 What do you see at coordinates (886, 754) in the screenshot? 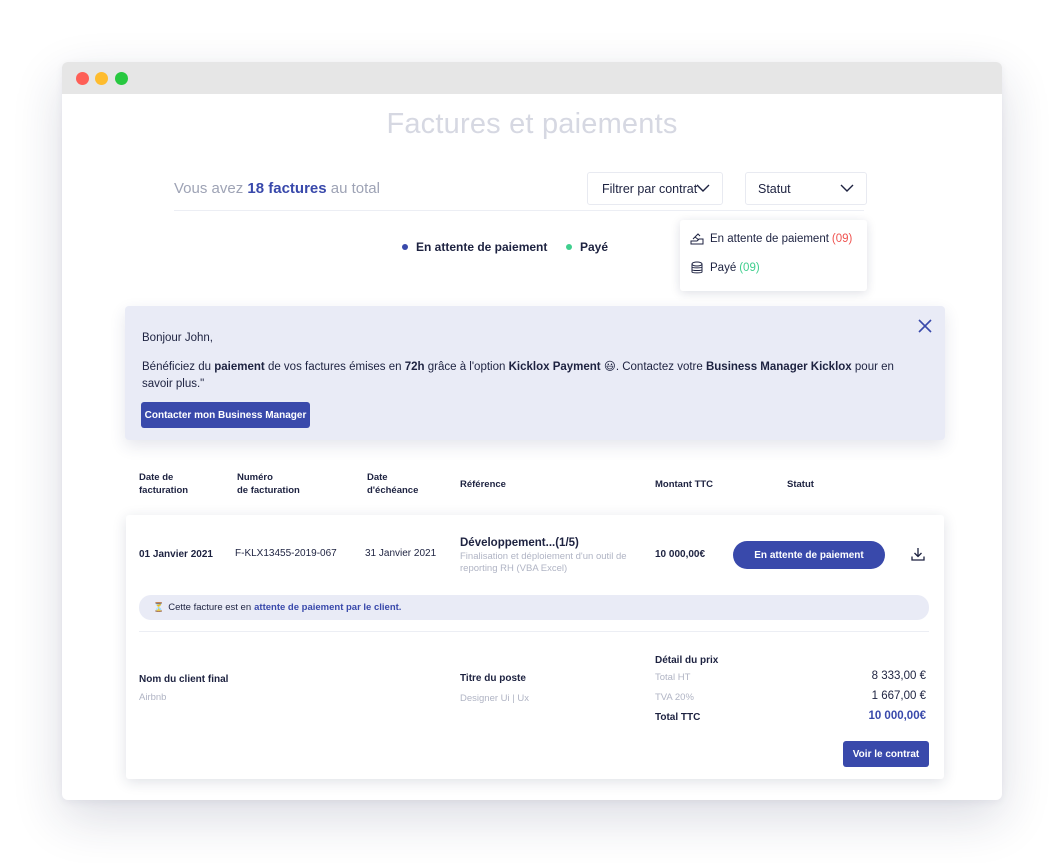
I see `view-contract-button: Voir le contrat` at bounding box center [886, 754].